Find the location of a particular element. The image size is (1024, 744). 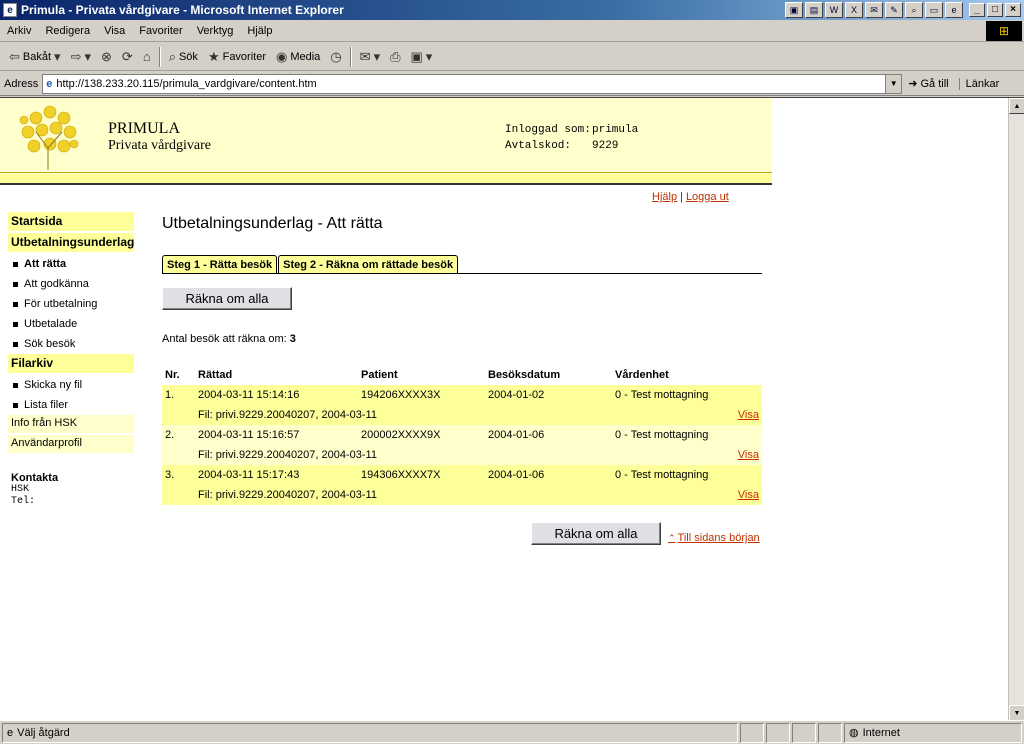

app-icon-1: ▣ is located at coordinates (794, 10).